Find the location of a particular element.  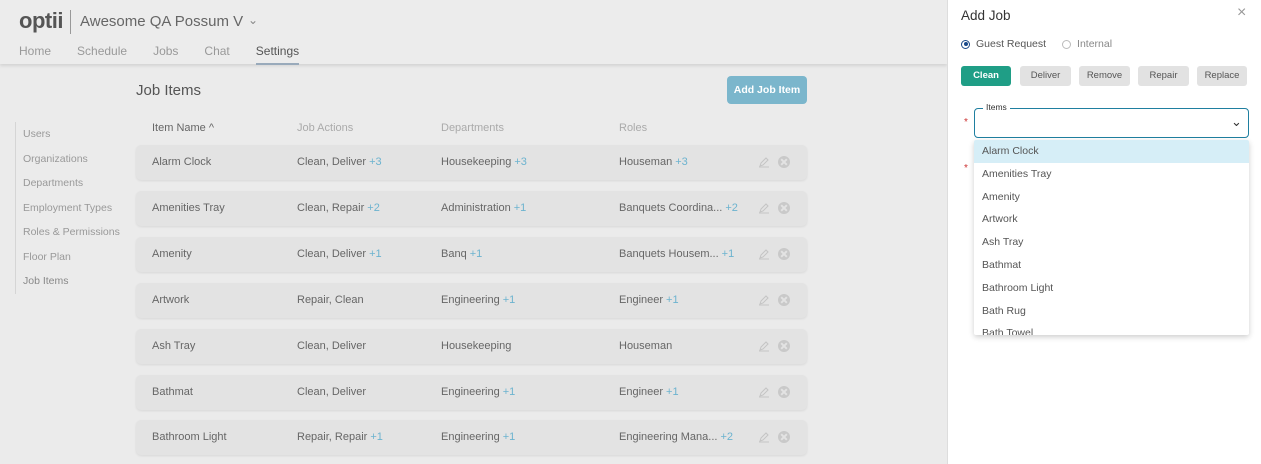

dropdown-option: Artwork is located at coordinates (1111, 219).